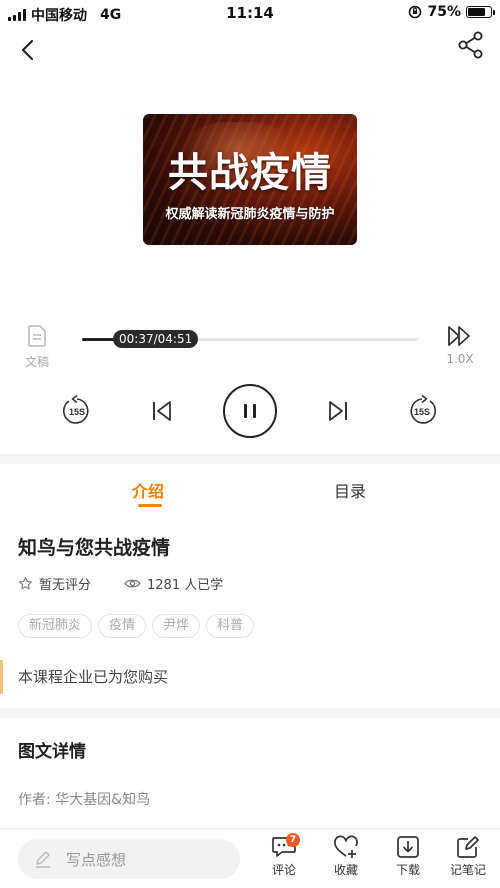  What do you see at coordinates (28, 50) in the screenshot?
I see `back-arrow-icon` at bounding box center [28, 50].